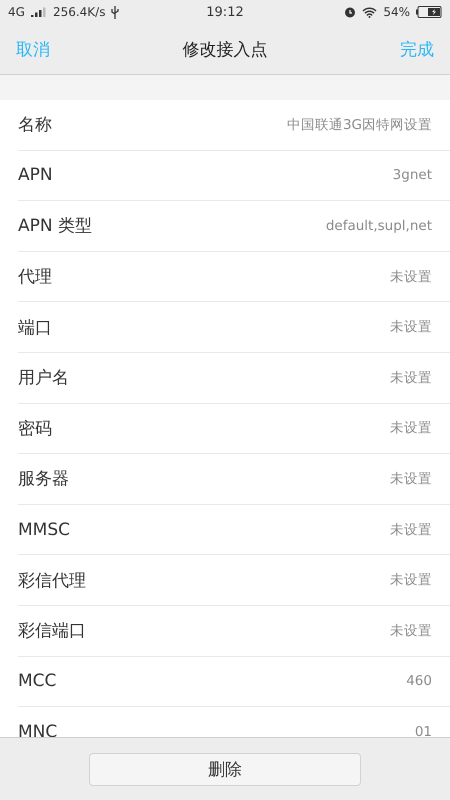 Image resolution: width=450 pixels, height=800 pixels. I want to click on setting-label: 密码, so click(35, 428).